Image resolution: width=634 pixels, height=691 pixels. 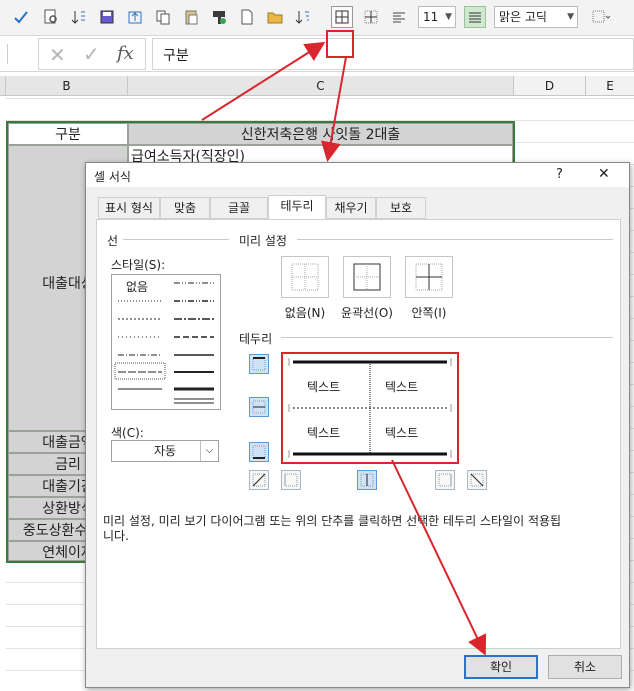 I want to click on presets-divider, so click(x=455, y=239).